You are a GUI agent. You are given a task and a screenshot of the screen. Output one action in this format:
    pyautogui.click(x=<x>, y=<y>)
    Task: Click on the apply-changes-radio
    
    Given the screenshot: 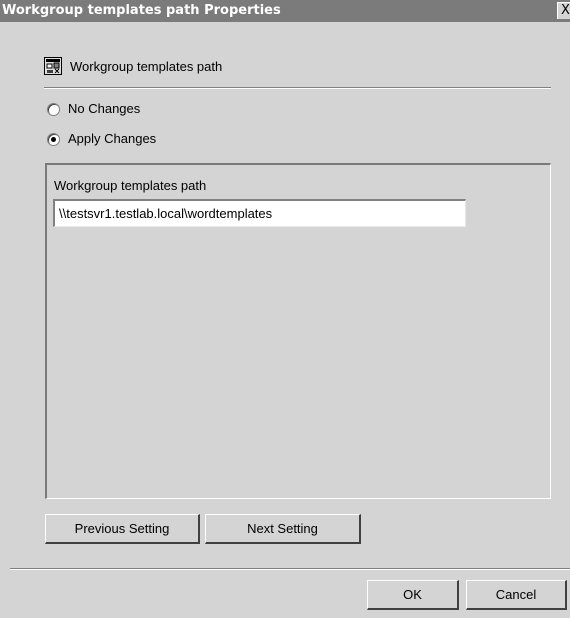 What is the action you would take?
    pyautogui.click(x=53, y=139)
    